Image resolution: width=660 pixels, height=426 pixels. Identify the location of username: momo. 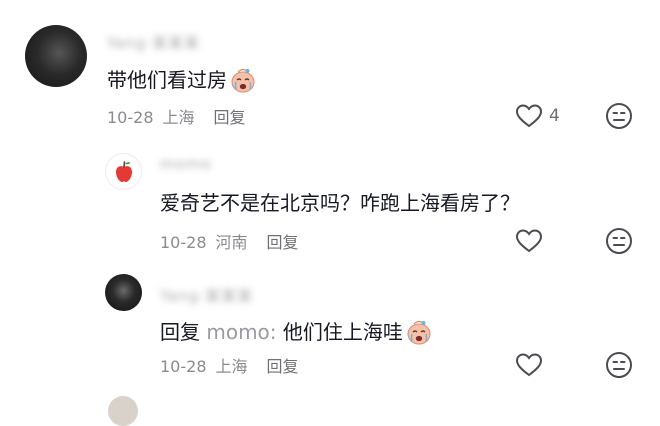
(186, 164).